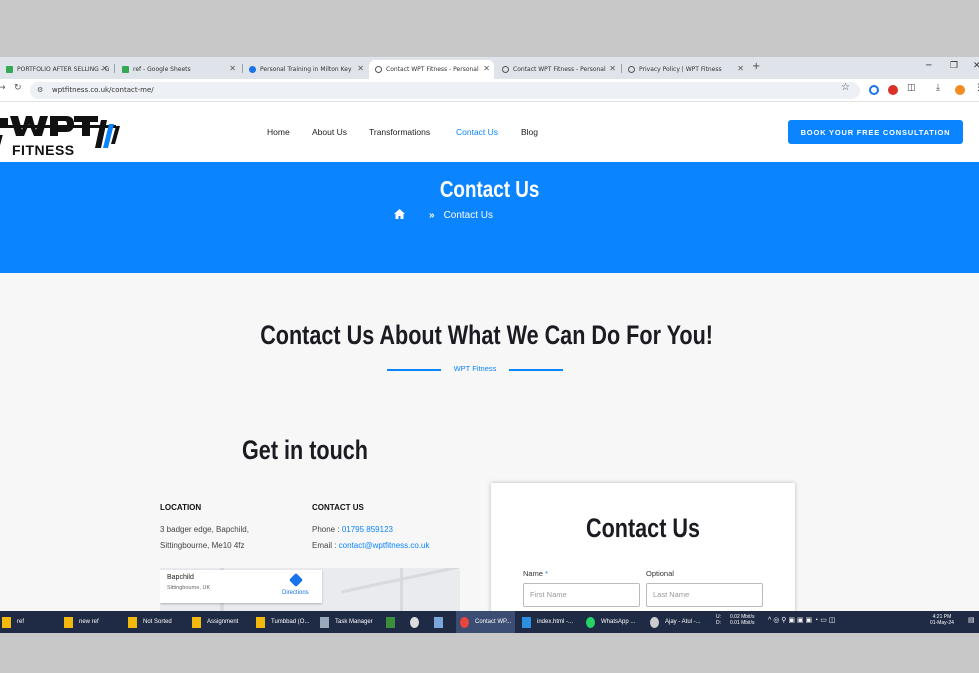  What do you see at coordinates (327, 529) in the screenshot?
I see `phone-label: Phone :` at bounding box center [327, 529].